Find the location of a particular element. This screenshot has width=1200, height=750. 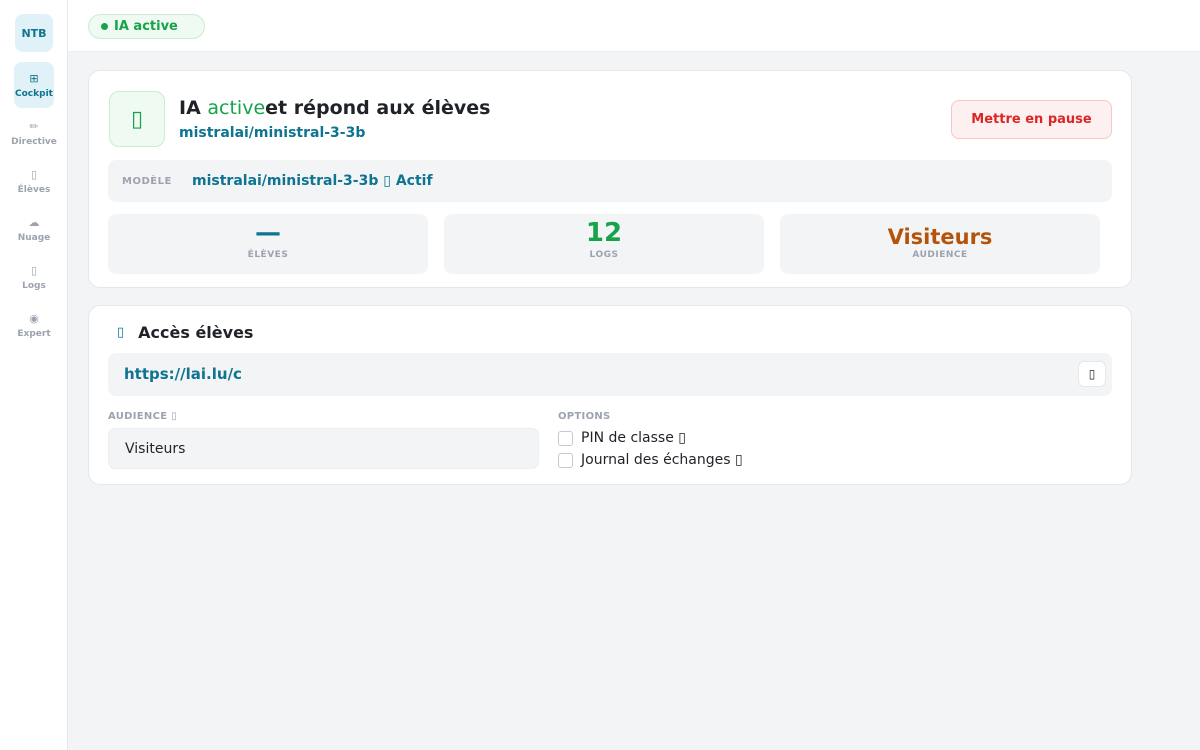

logs-icon: ▯ is located at coordinates (34, 270).